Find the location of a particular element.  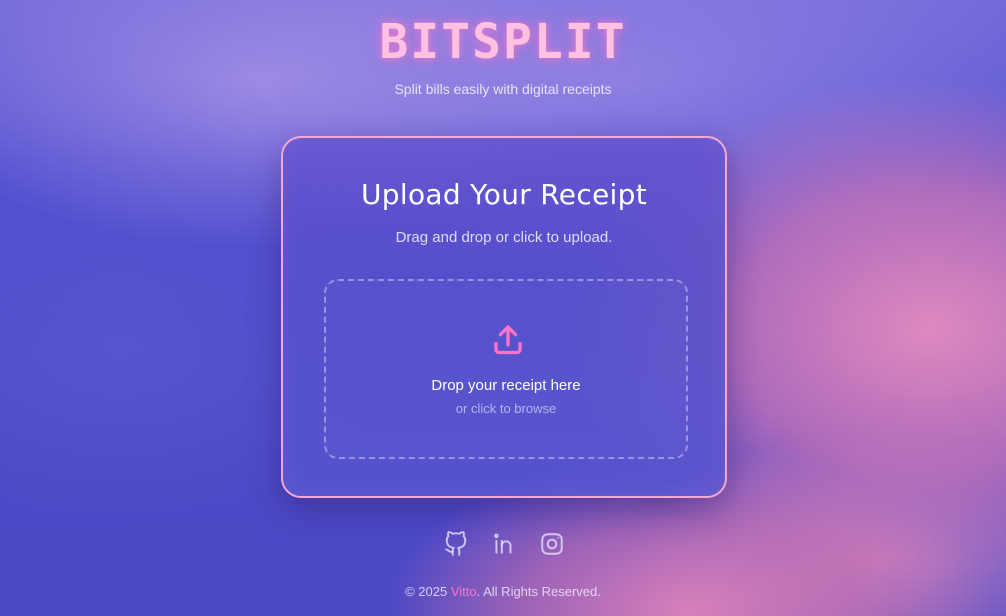

app-title: BITSPLIT is located at coordinates (503, 42).